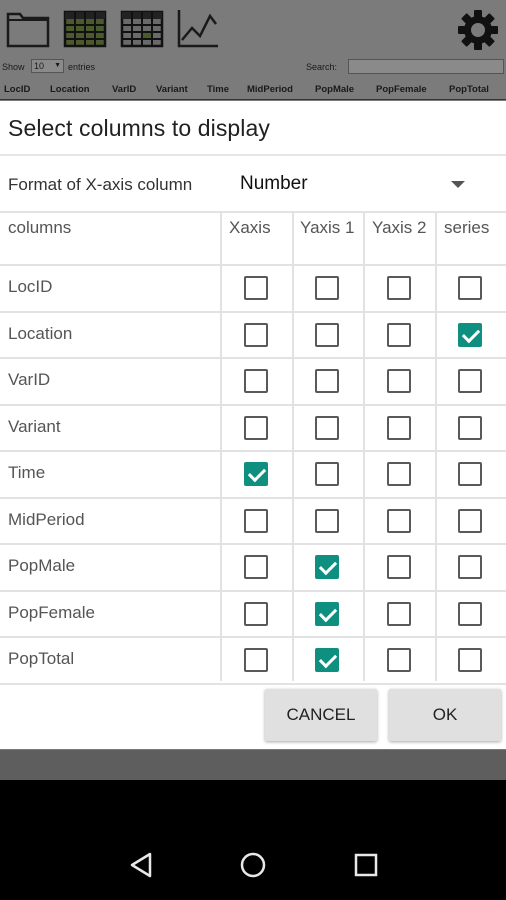  I want to click on header-locid: LocID, so click(17, 89).